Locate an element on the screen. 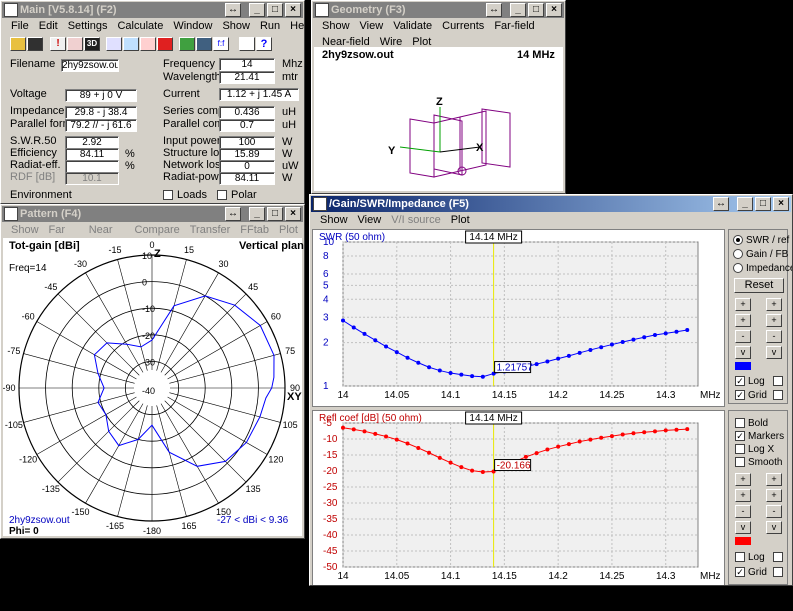 This screenshot has width=793, height=611. swr-up-plus-button-2: + is located at coordinates (774, 304).